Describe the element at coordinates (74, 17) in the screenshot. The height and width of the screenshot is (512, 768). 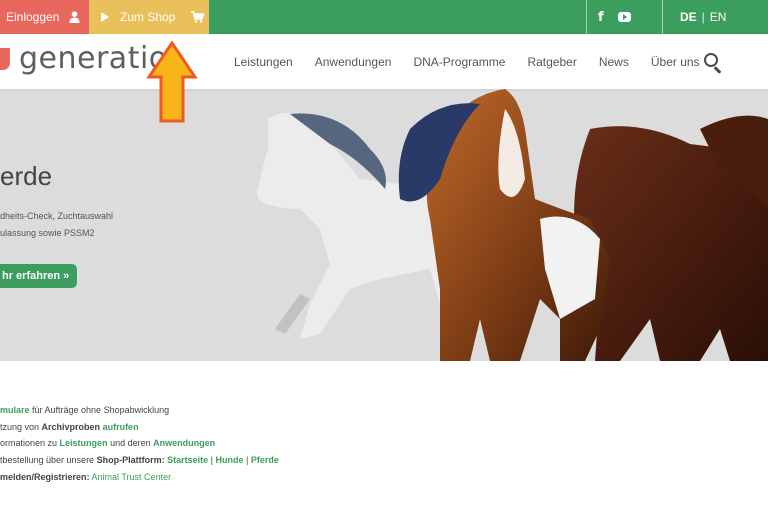
I see `user-icon` at that location.